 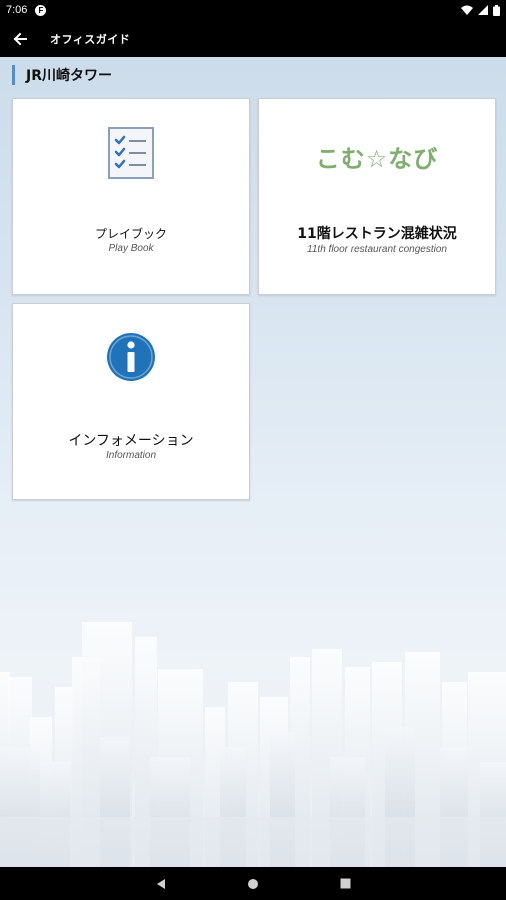 What do you see at coordinates (131, 248) in the screenshot?
I see `tile-subtitle: Play Book` at bounding box center [131, 248].